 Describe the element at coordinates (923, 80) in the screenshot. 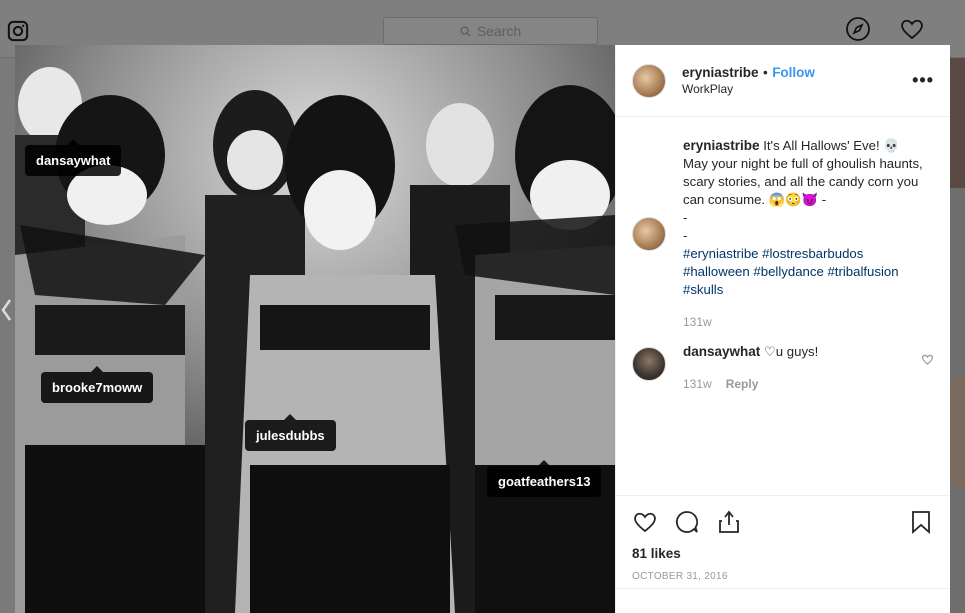

I see `more-options-icon: •••` at that location.